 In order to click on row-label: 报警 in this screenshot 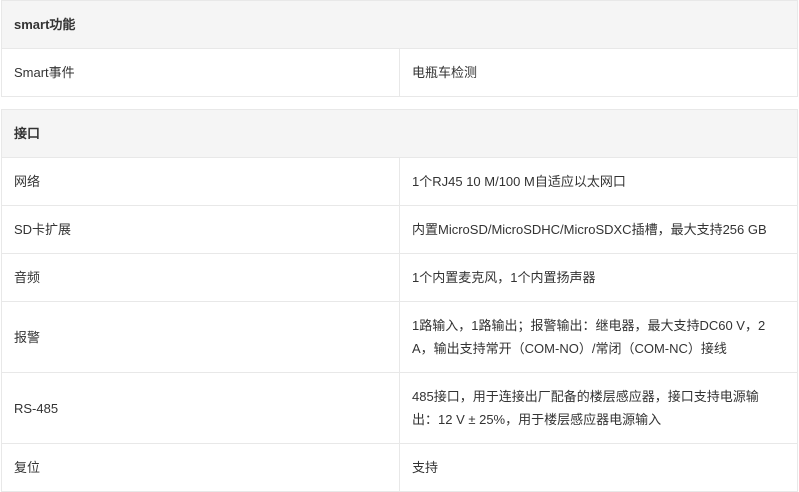, I will do `click(200, 337)`.